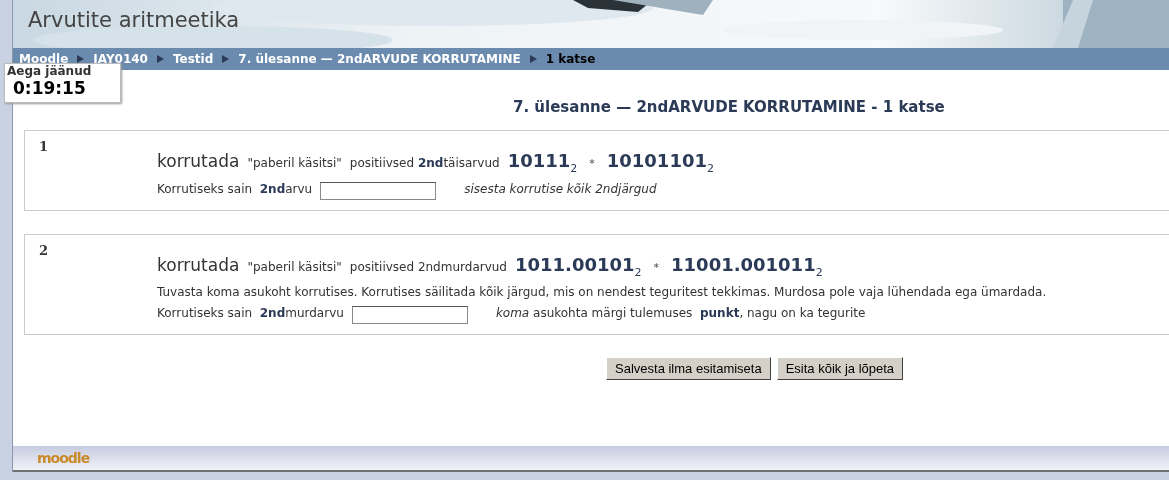 The width and height of the screenshot is (1169, 480). What do you see at coordinates (50, 88) in the screenshot?
I see `timer-value: 0:19:15` at bounding box center [50, 88].